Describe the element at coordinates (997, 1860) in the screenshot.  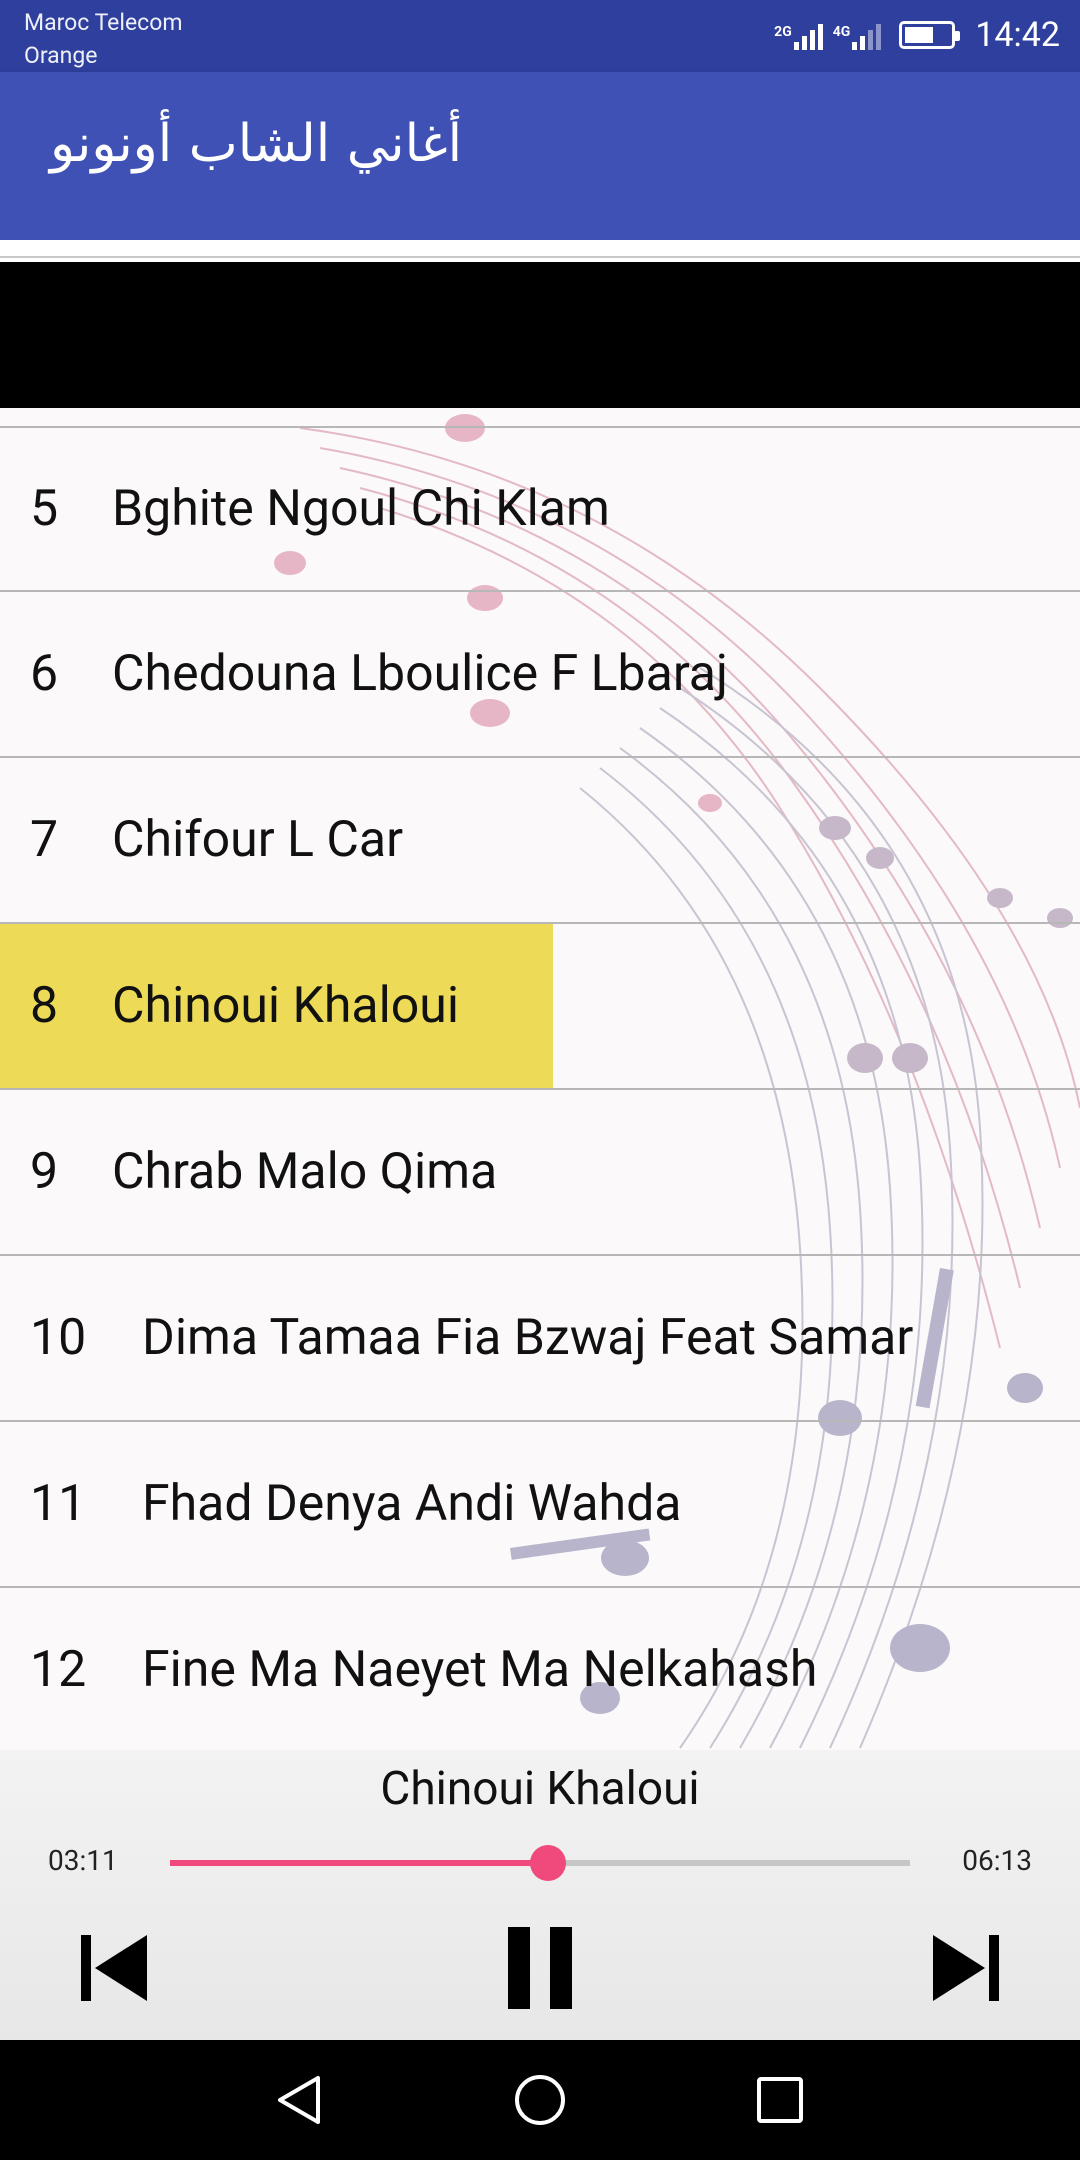
I see `duration-time: 06:13` at that location.